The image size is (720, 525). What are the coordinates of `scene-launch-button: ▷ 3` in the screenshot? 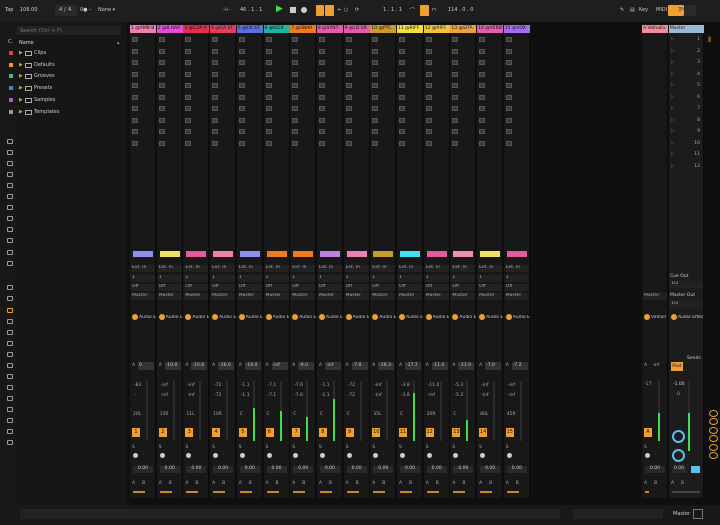 It's located at (686, 62).